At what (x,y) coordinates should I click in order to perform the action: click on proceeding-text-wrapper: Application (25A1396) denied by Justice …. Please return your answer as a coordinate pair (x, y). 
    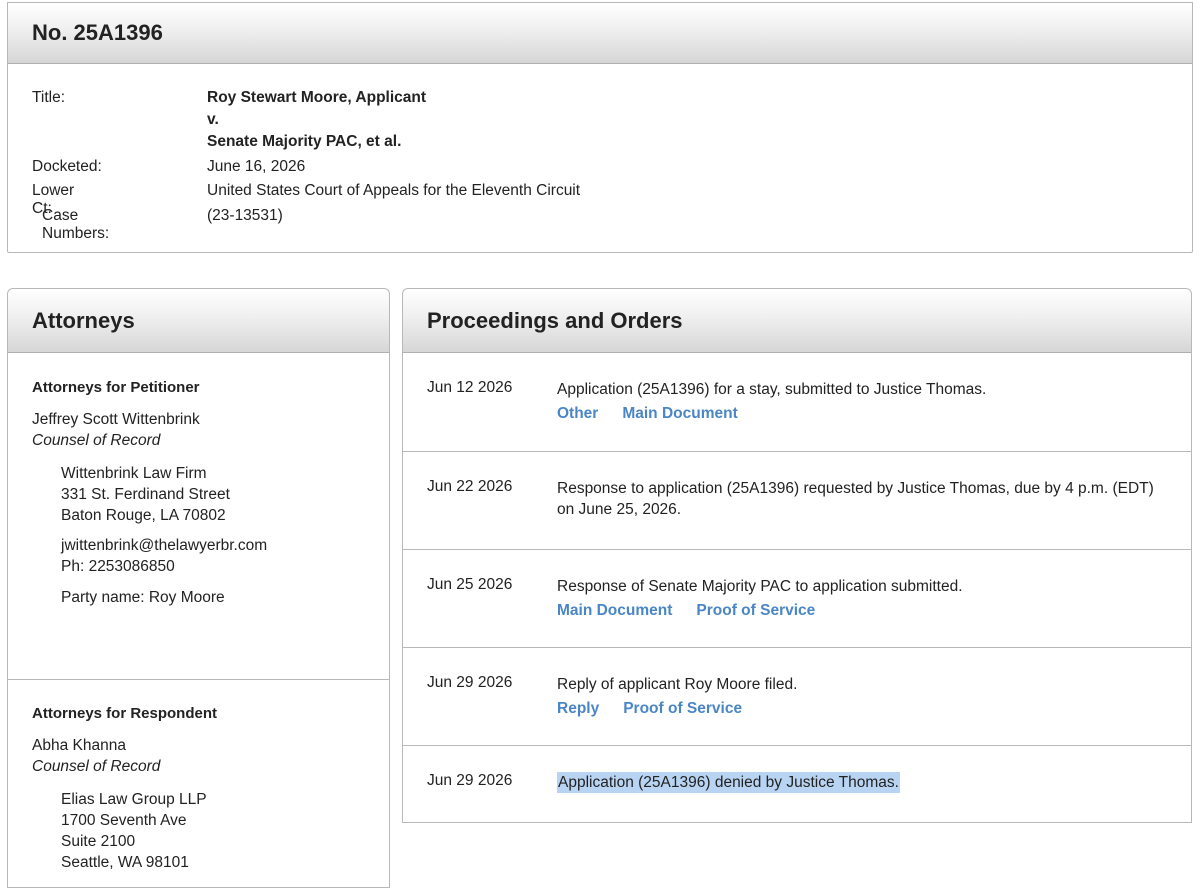
    Looking at the image, I should click on (862, 782).